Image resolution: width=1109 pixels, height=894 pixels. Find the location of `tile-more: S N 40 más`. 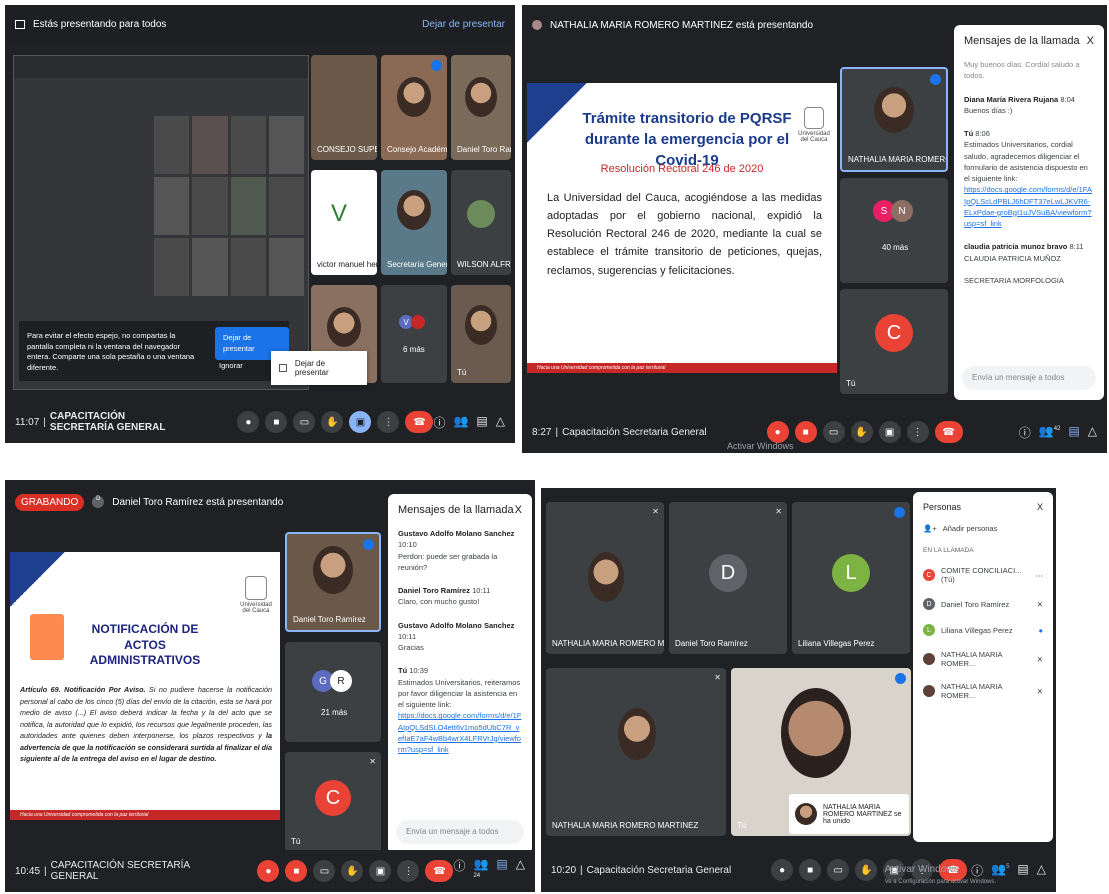

tile-more: S N 40 más is located at coordinates (894, 230).